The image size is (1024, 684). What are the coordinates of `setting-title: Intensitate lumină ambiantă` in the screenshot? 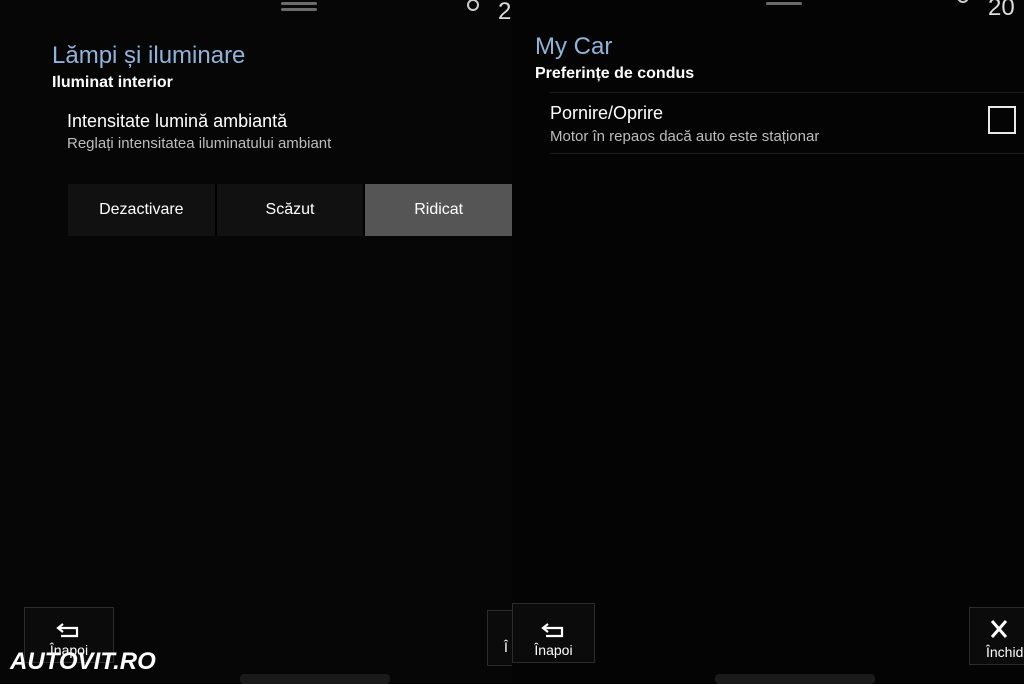 It's located at (177, 121).